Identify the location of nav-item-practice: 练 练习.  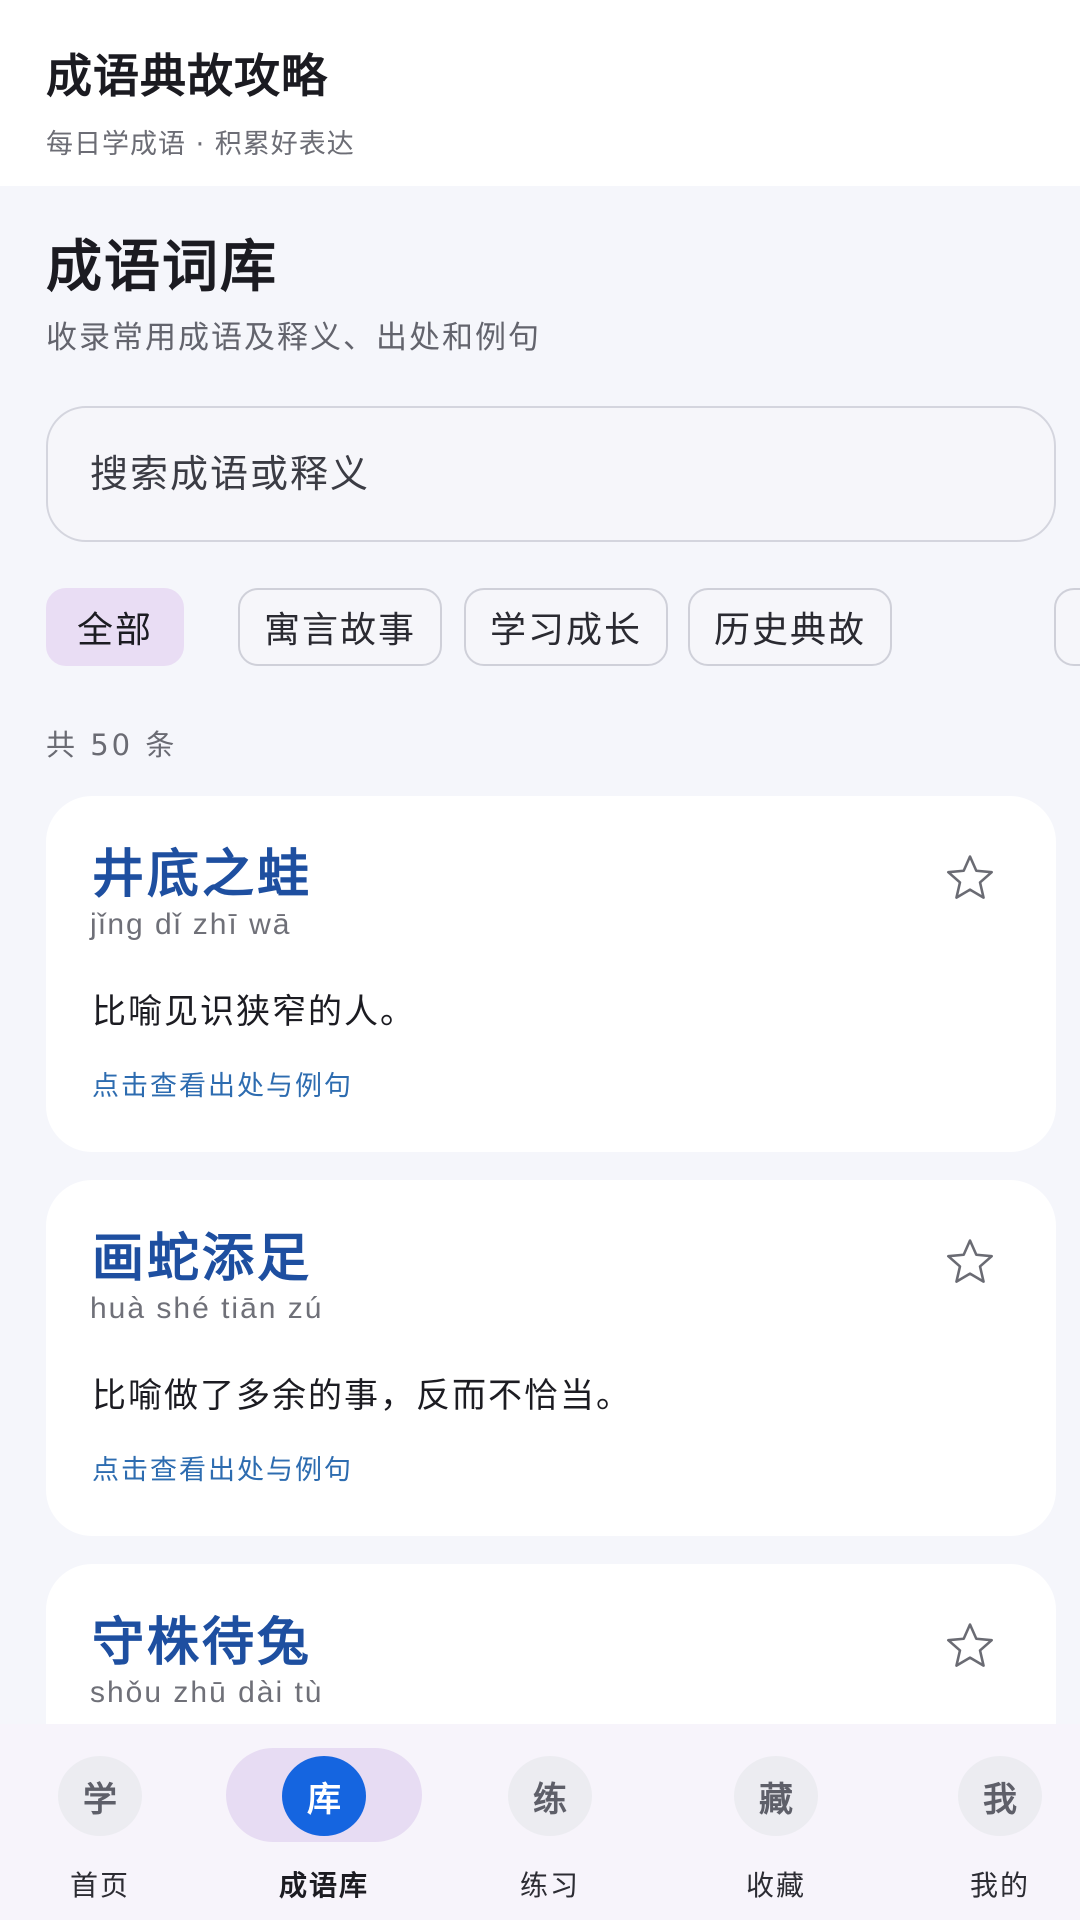
(550, 1822).